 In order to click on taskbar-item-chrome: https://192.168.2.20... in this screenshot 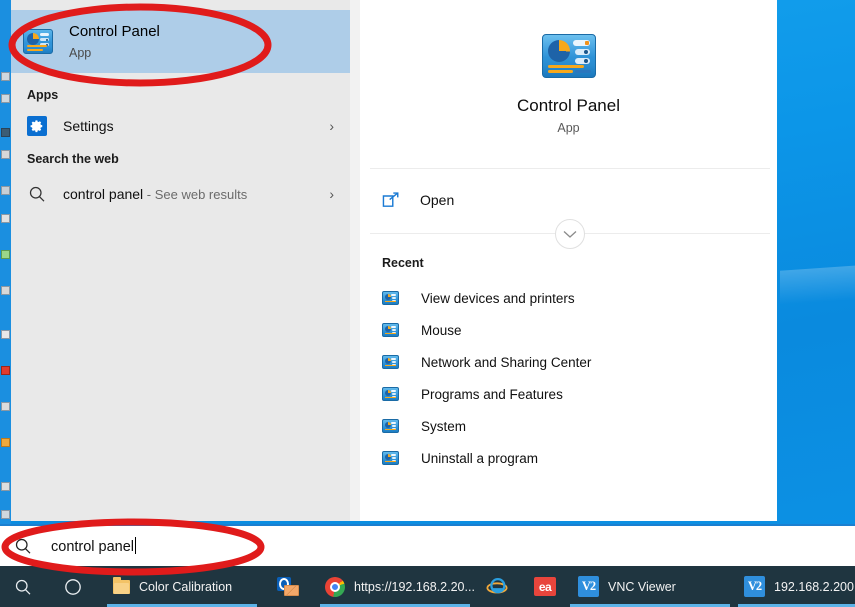, I will do `click(400, 586)`.